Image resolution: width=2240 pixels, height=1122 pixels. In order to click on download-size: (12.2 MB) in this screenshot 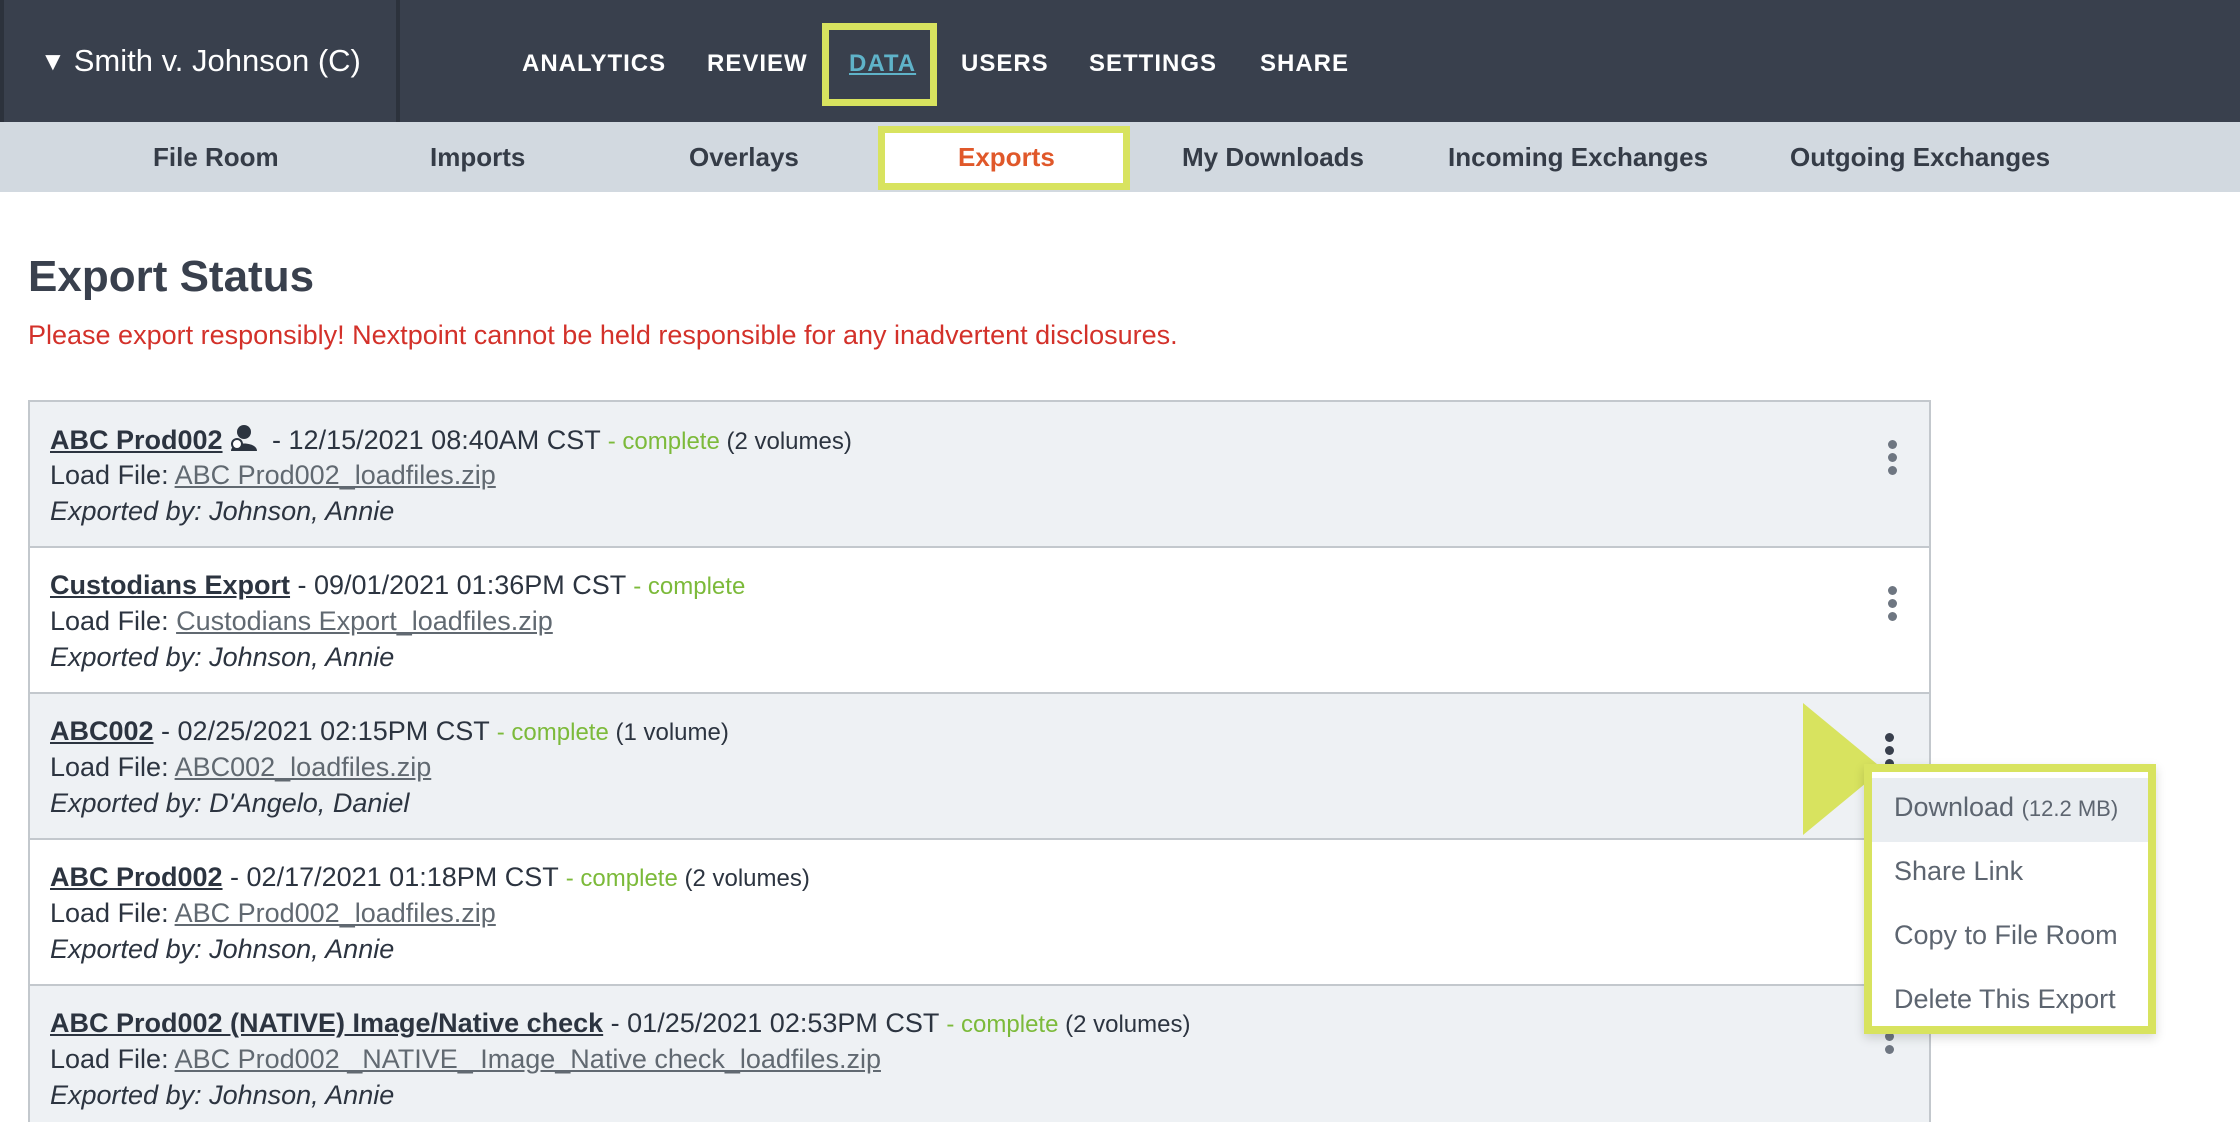, I will do `click(2070, 808)`.